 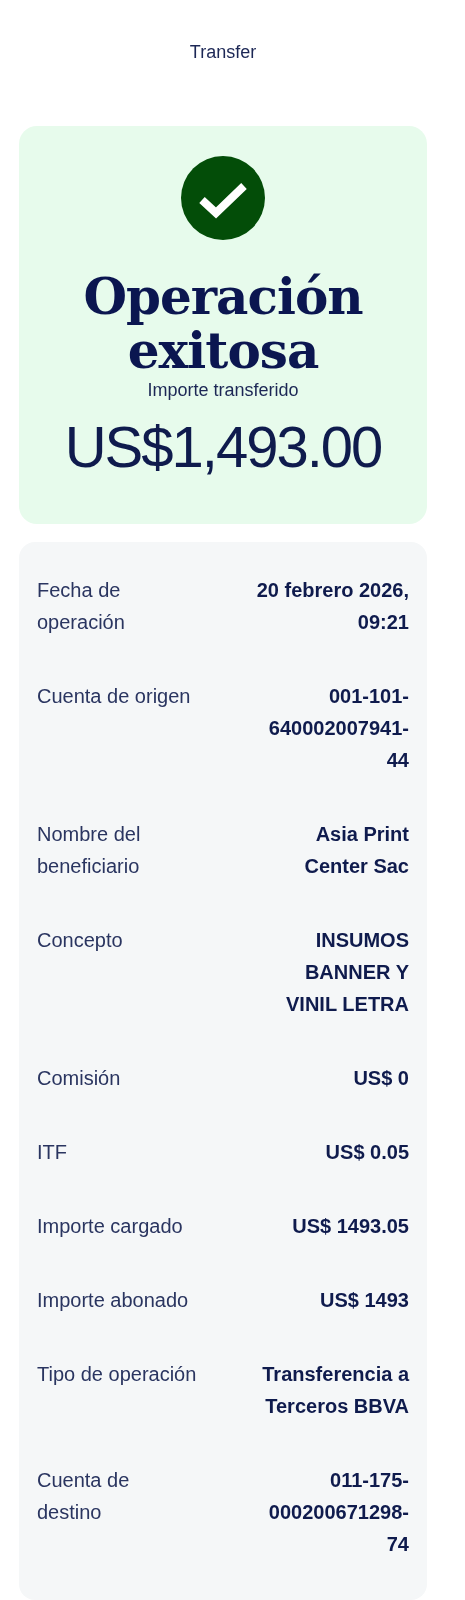 I want to click on detail-label: Fecha de operación, so click(x=81, y=606).